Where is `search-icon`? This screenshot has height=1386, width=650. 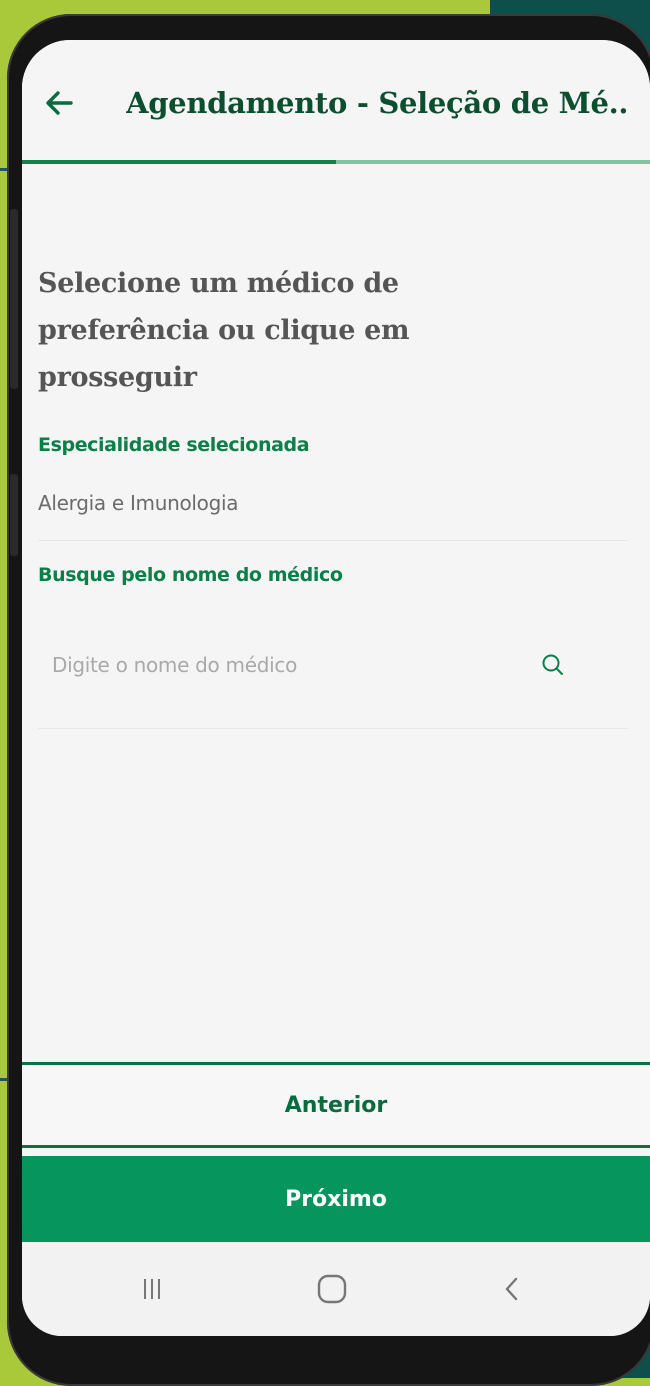
search-icon is located at coordinates (552, 664).